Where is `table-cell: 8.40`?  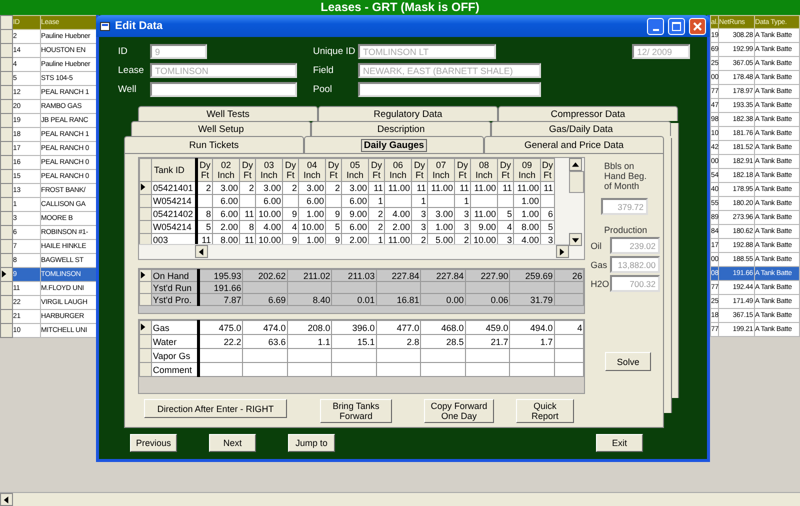
table-cell: 8.40 is located at coordinates (309, 300).